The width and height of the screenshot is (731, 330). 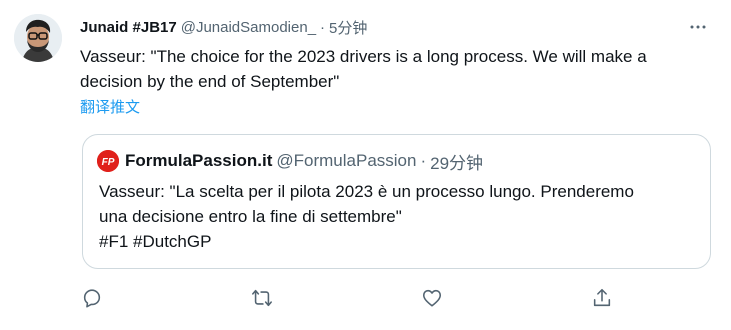 I want to click on author-name: Junaid #JB17, so click(x=128, y=27).